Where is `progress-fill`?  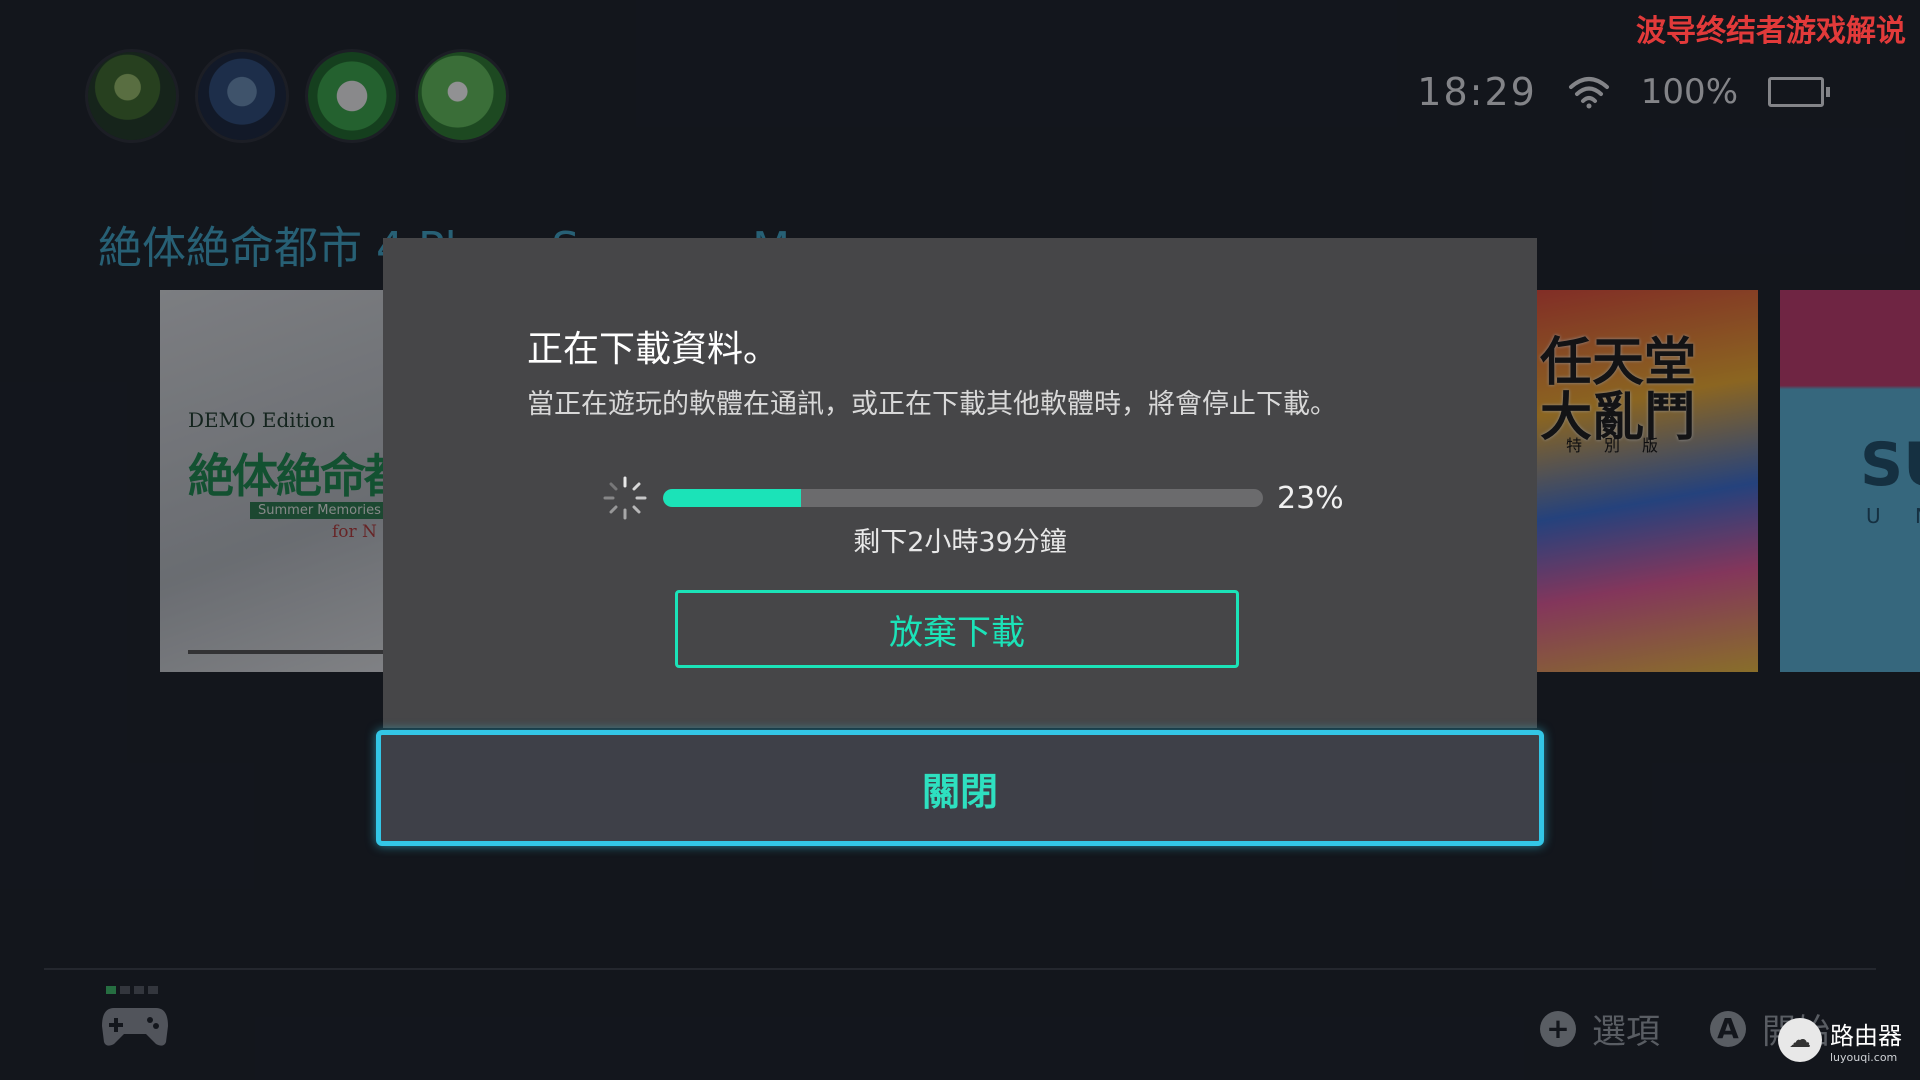
progress-fill is located at coordinates (732, 498).